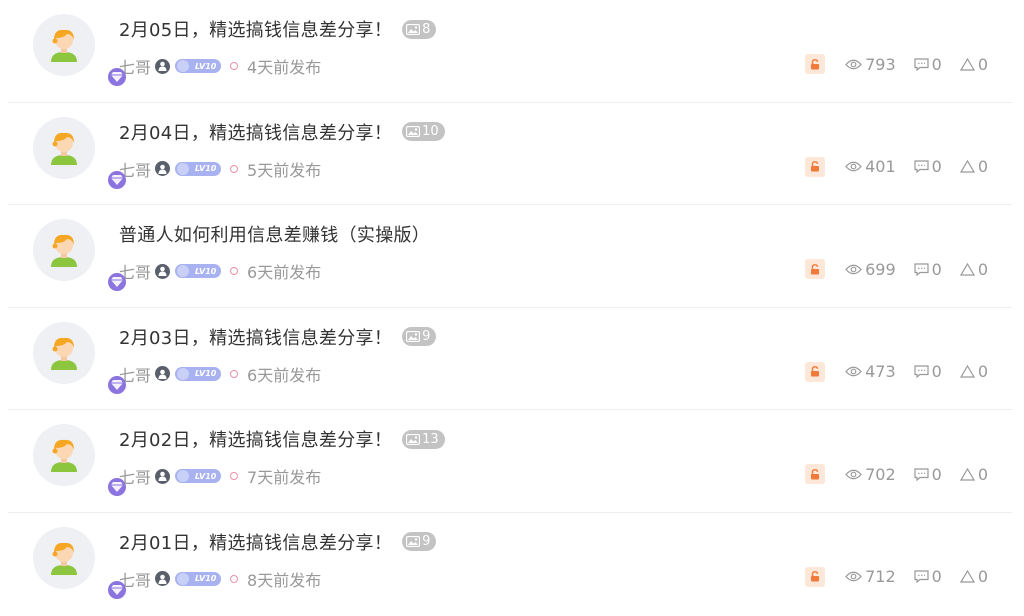 This screenshot has width=1024, height=616. I want to click on views-stat: 793, so click(870, 64).